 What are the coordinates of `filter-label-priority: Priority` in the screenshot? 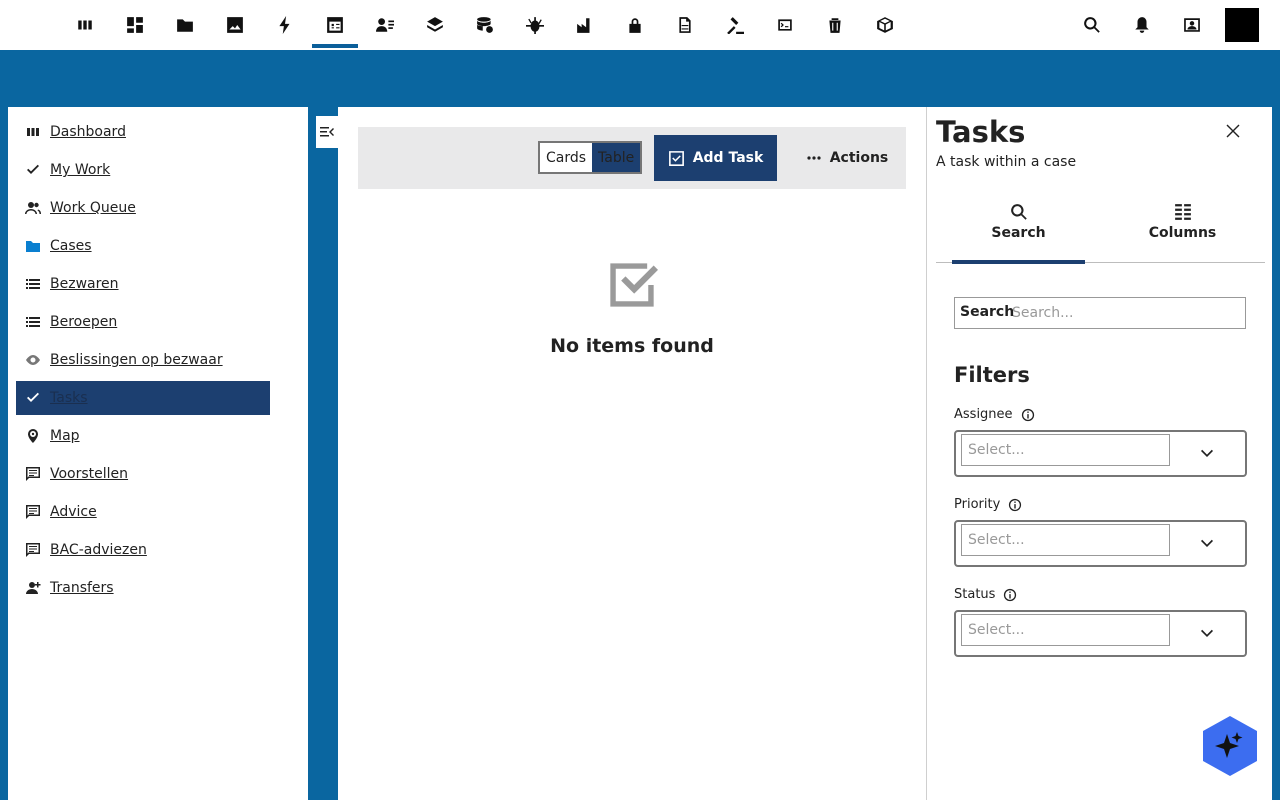 It's located at (988, 504).